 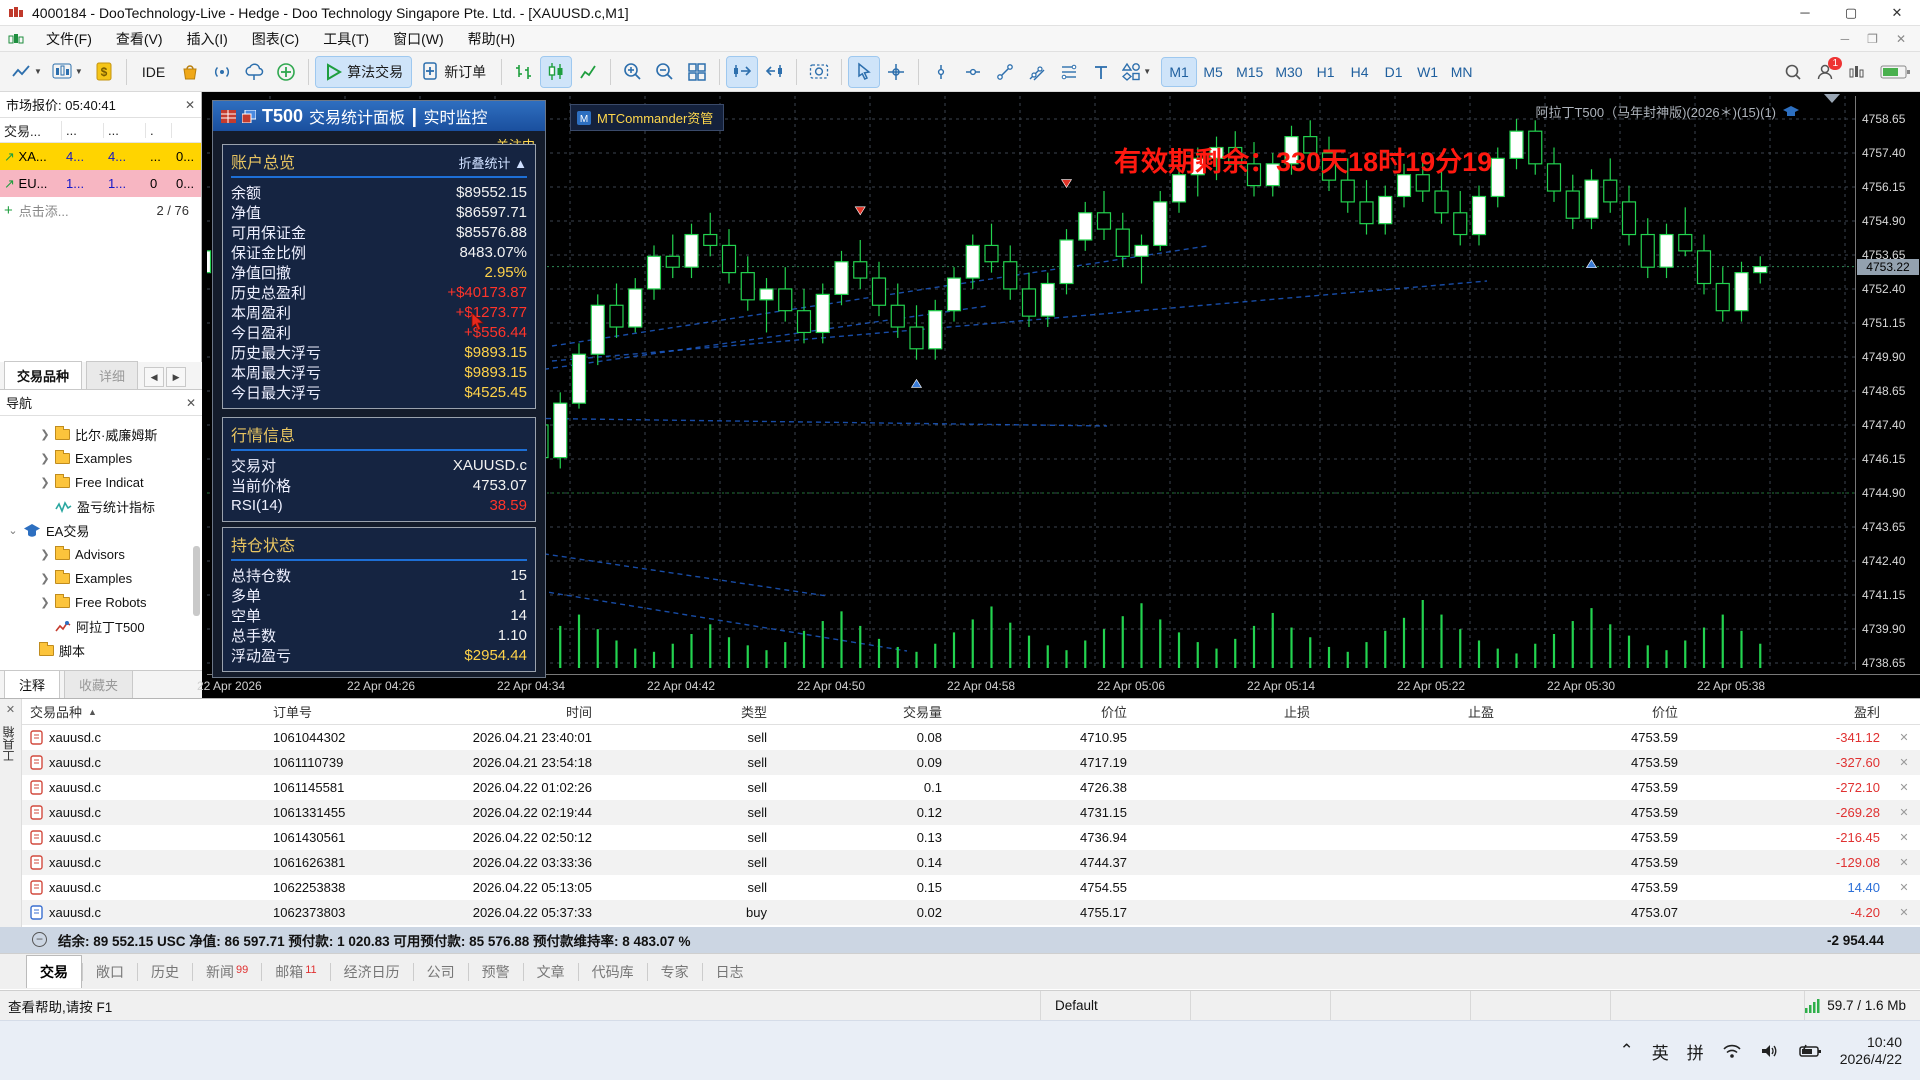 What do you see at coordinates (687, 711) in the screenshot?
I see `col-type: 类型` at bounding box center [687, 711].